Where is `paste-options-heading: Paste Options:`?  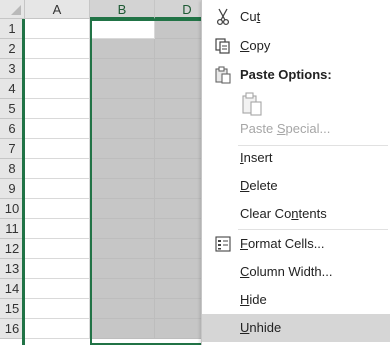 paste-options-heading: Paste Options: is located at coordinates (296, 75).